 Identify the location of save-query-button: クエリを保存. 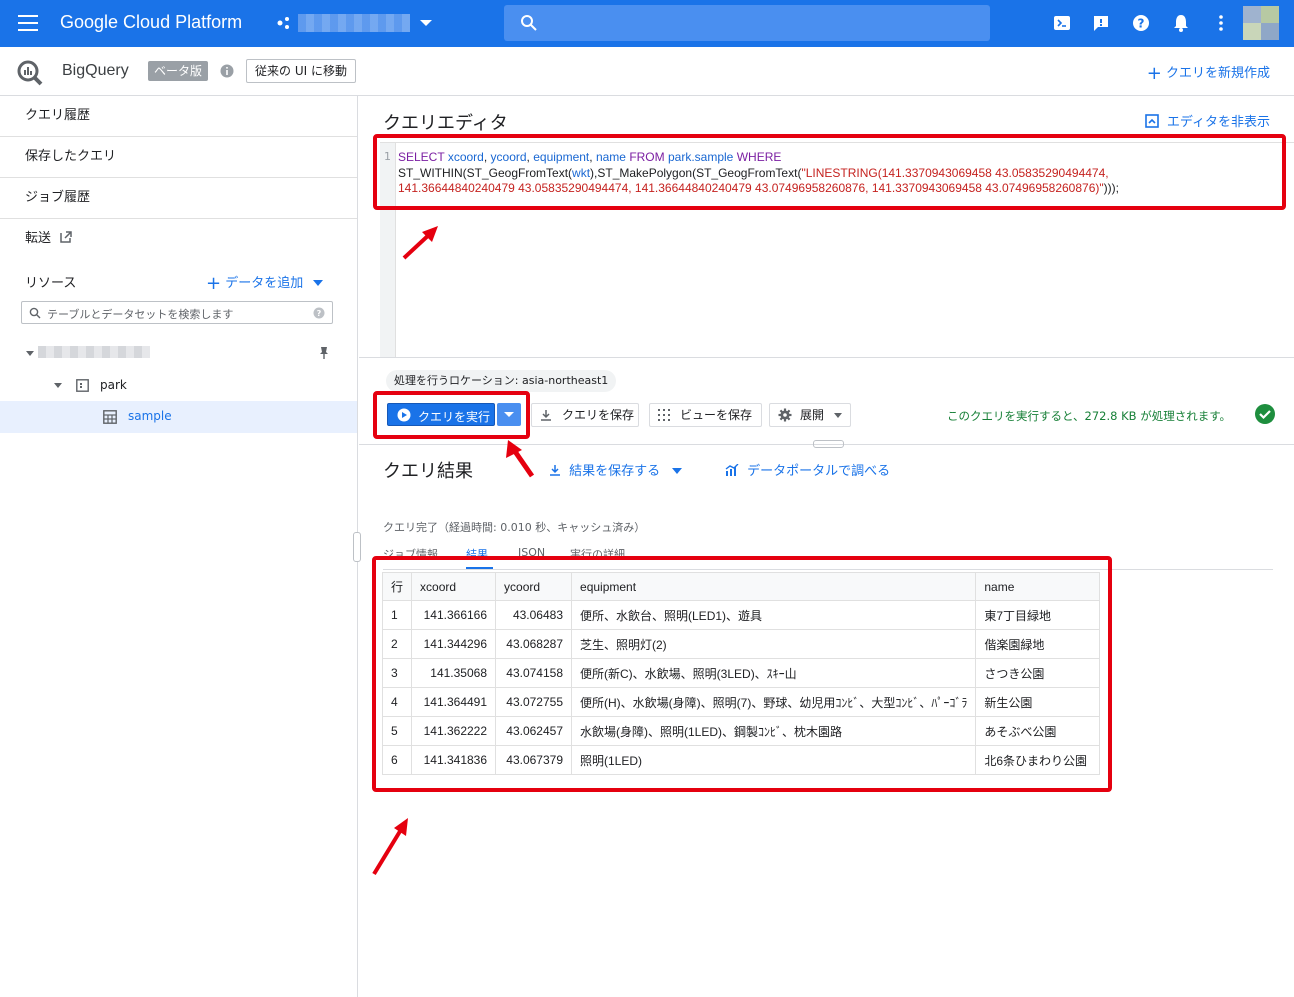
(585, 415).